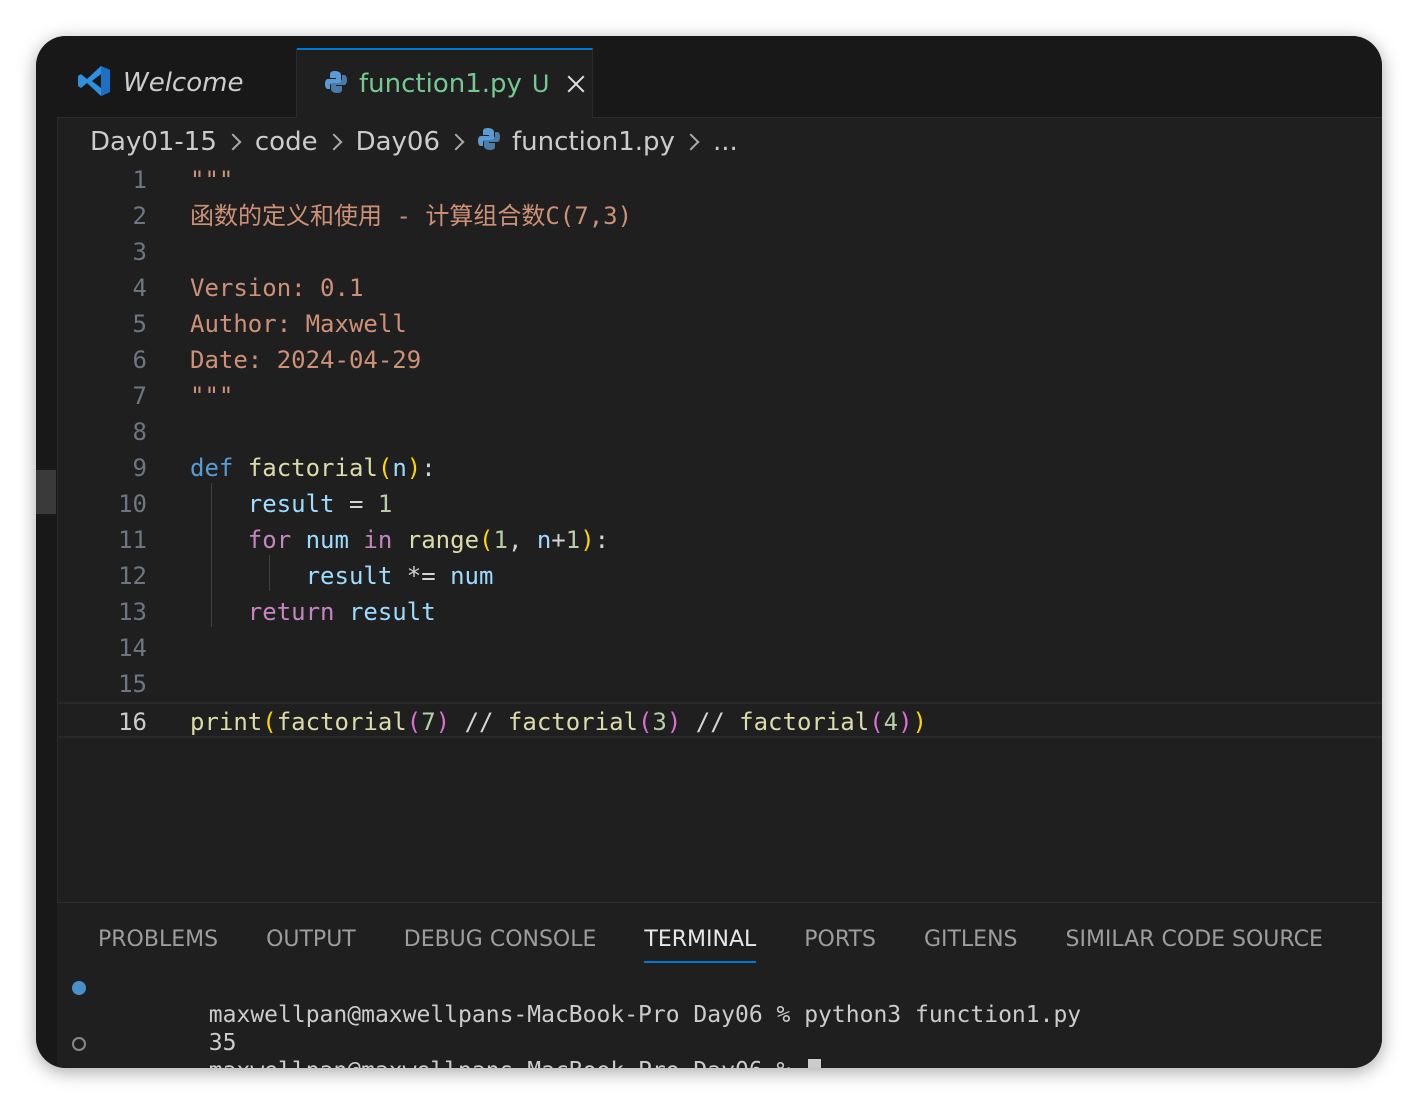 The image size is (1418, 1104). What do you see at coordinates (719, 180) in the screenshot?
I see `code-line: 1 """` at bounding box center [719, 180].